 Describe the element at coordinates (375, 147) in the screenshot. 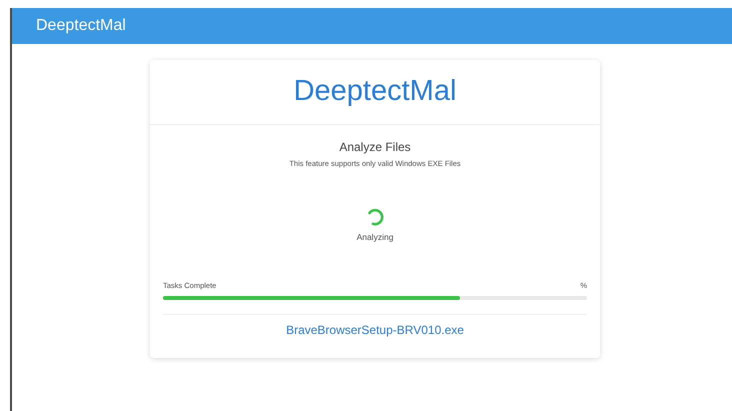

I see `section-heading: Analyze Files` at that location.